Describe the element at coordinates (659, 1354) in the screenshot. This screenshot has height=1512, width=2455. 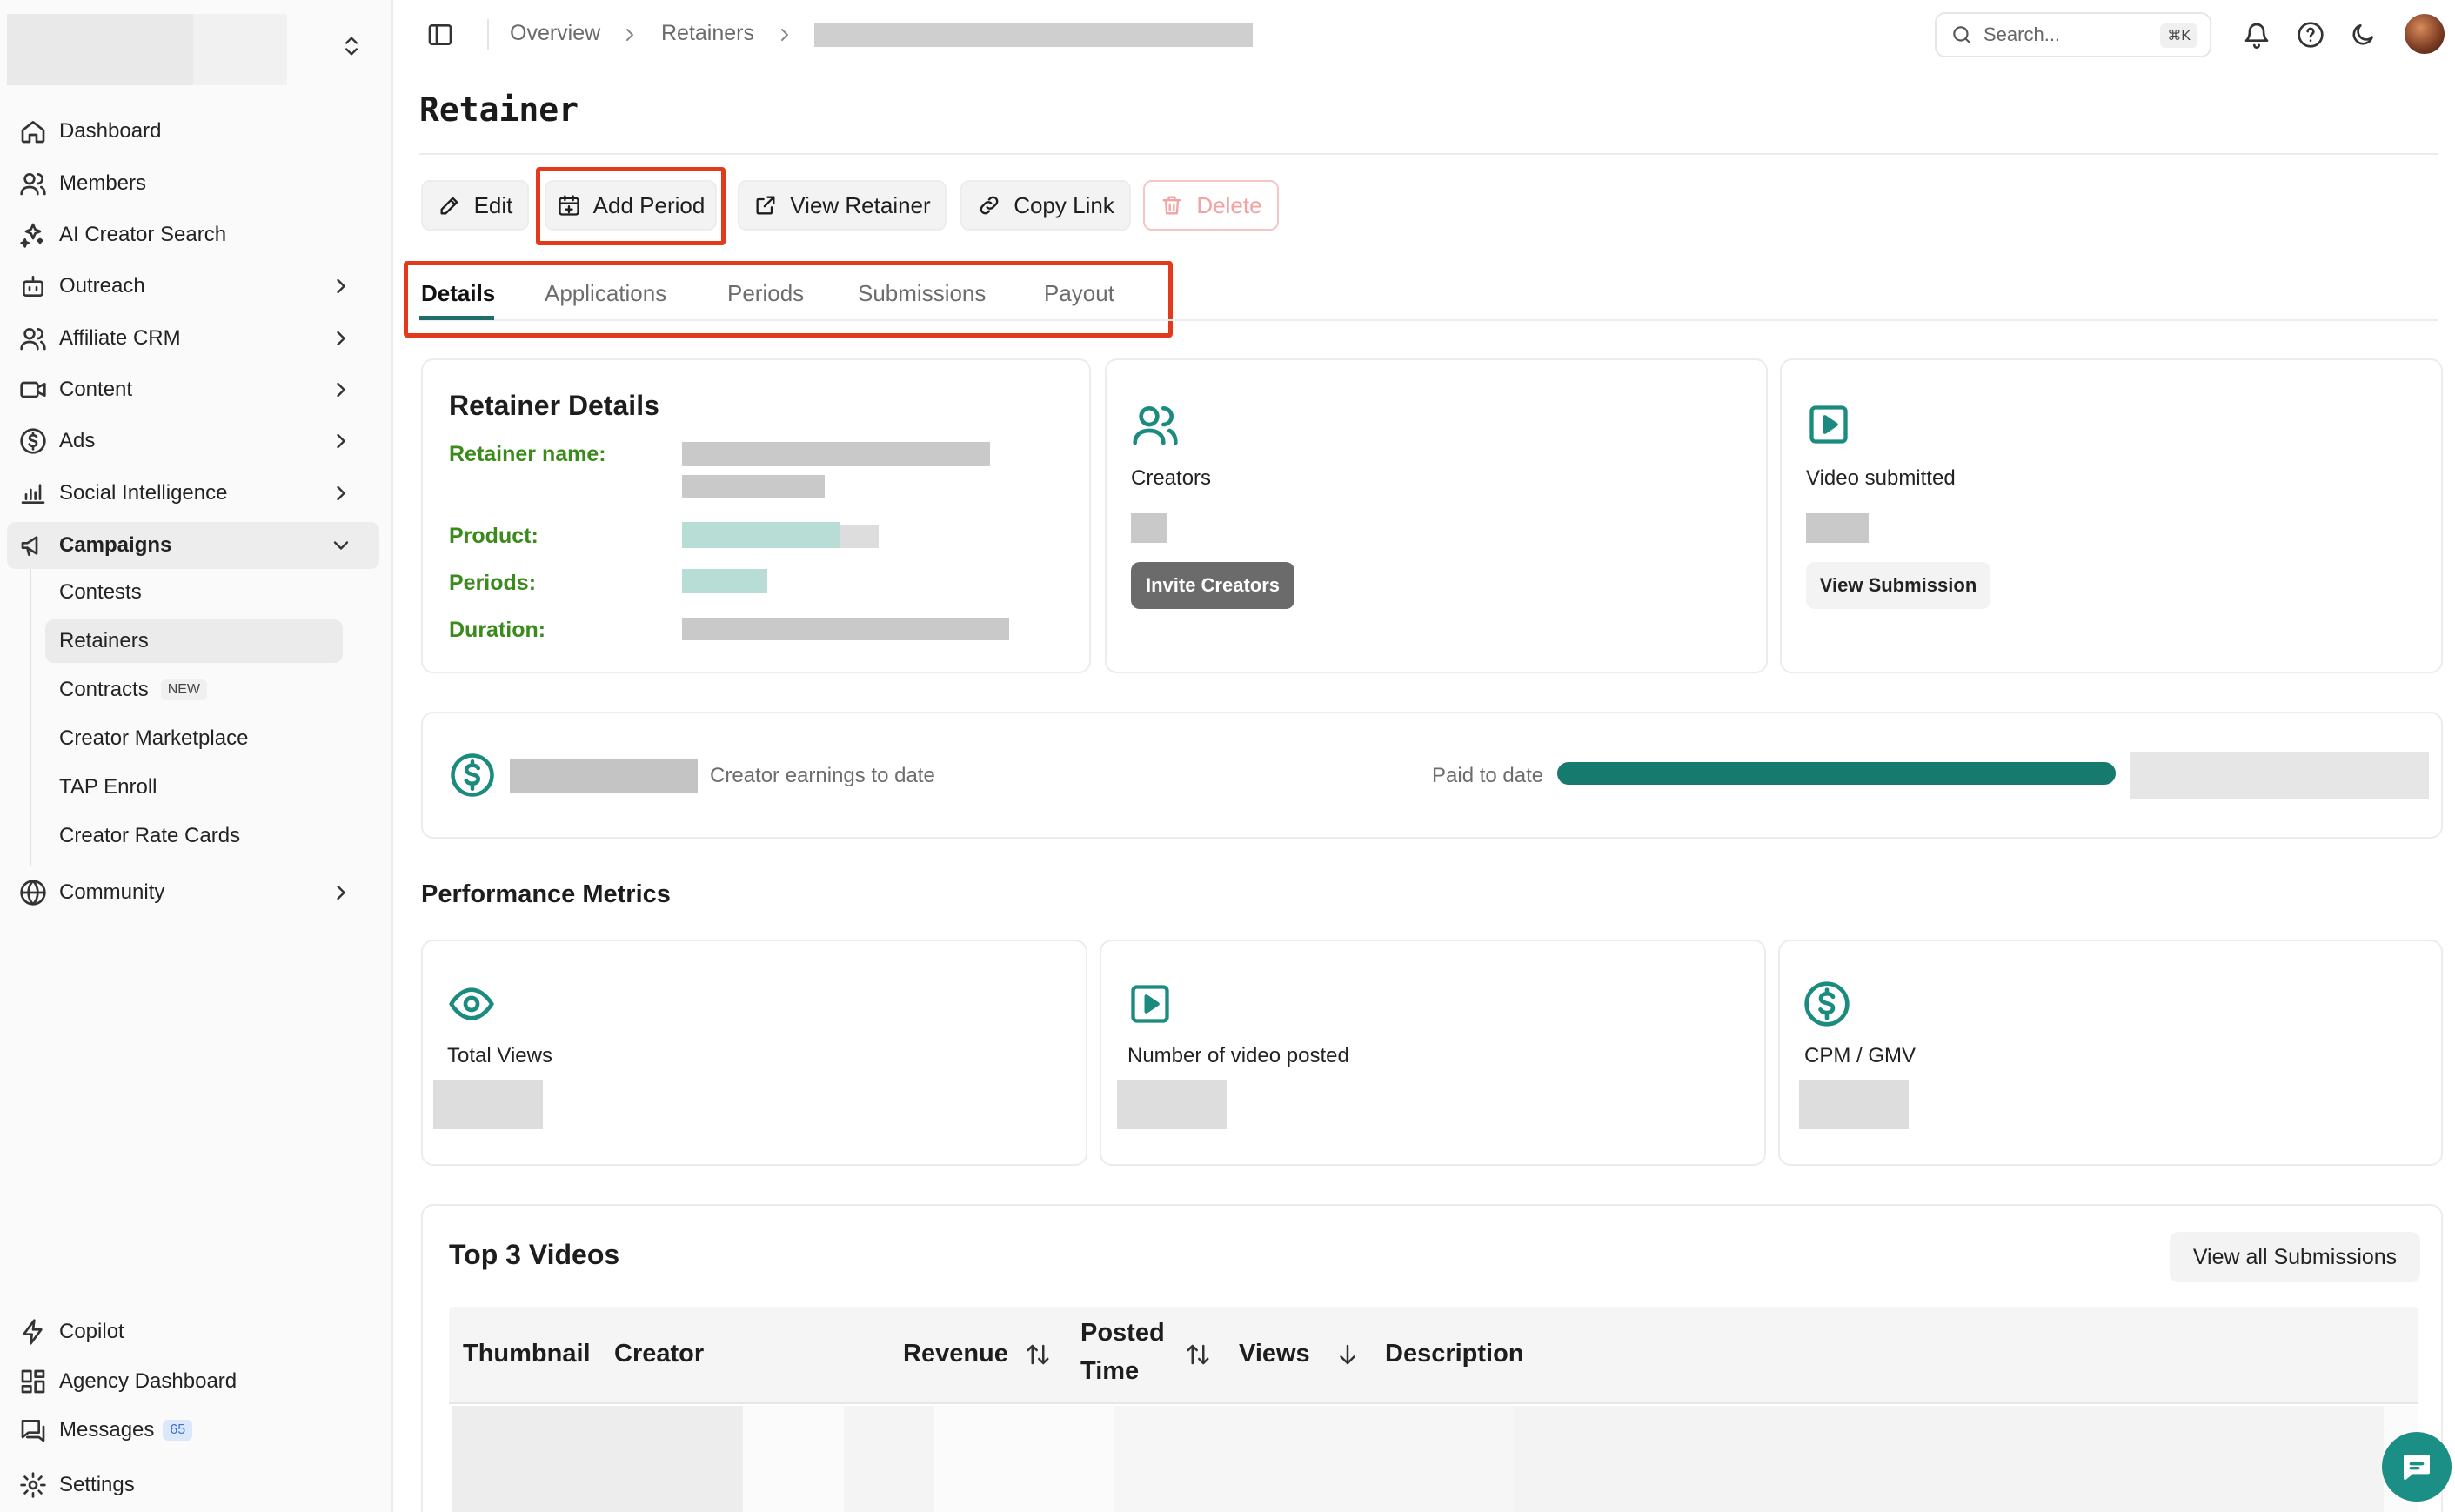
I see `column-creator: Creator` at that location.